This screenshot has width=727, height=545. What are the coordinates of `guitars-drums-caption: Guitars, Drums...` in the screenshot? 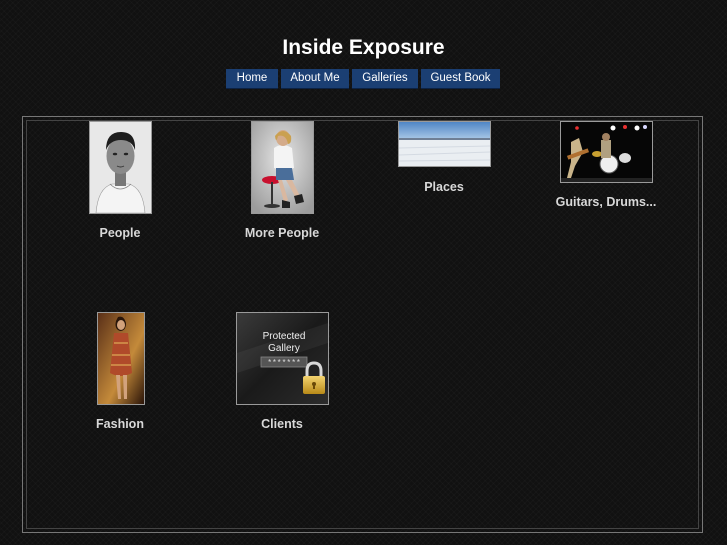 It's located at (606, 202).